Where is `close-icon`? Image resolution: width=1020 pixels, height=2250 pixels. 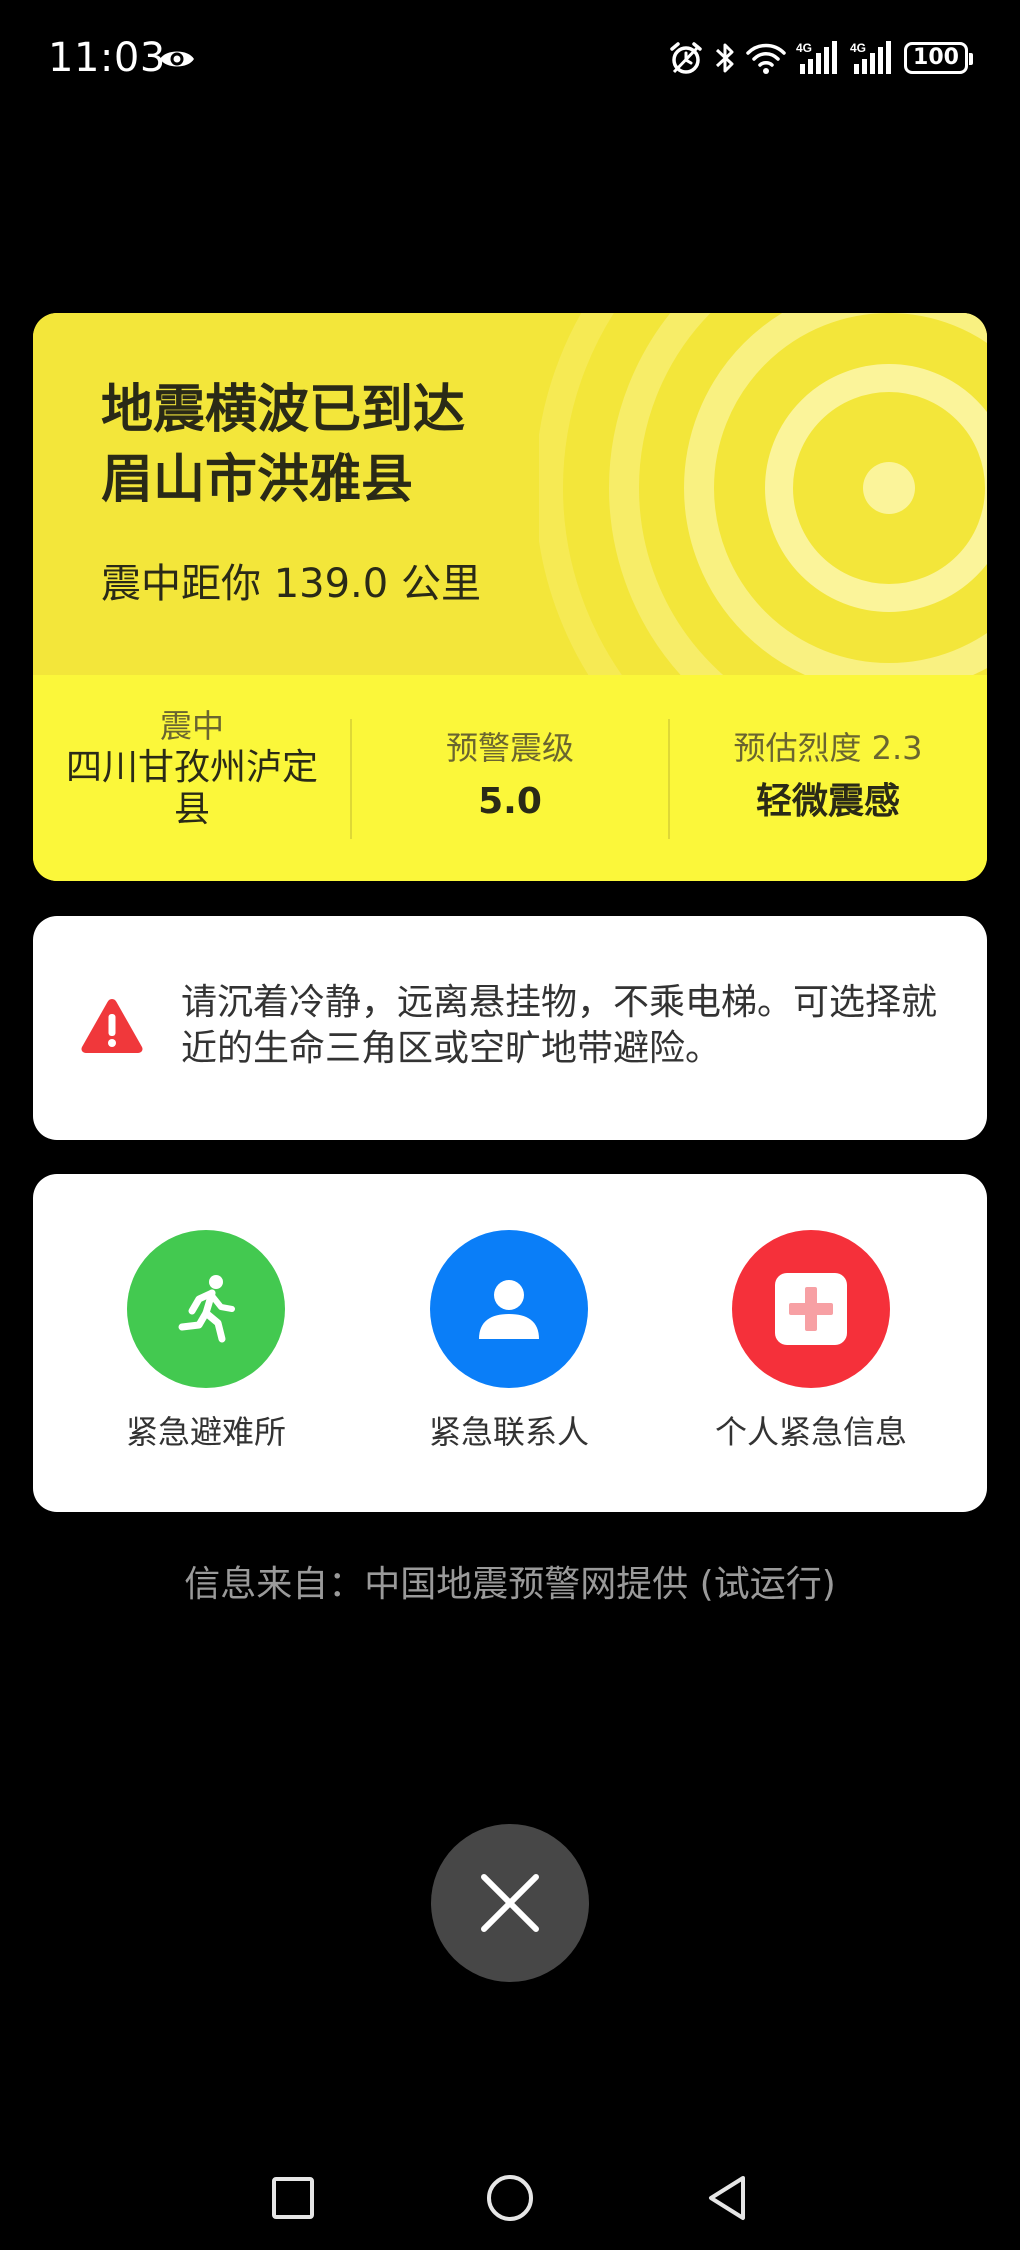 close-icon is located at coordinates (510, 1903).